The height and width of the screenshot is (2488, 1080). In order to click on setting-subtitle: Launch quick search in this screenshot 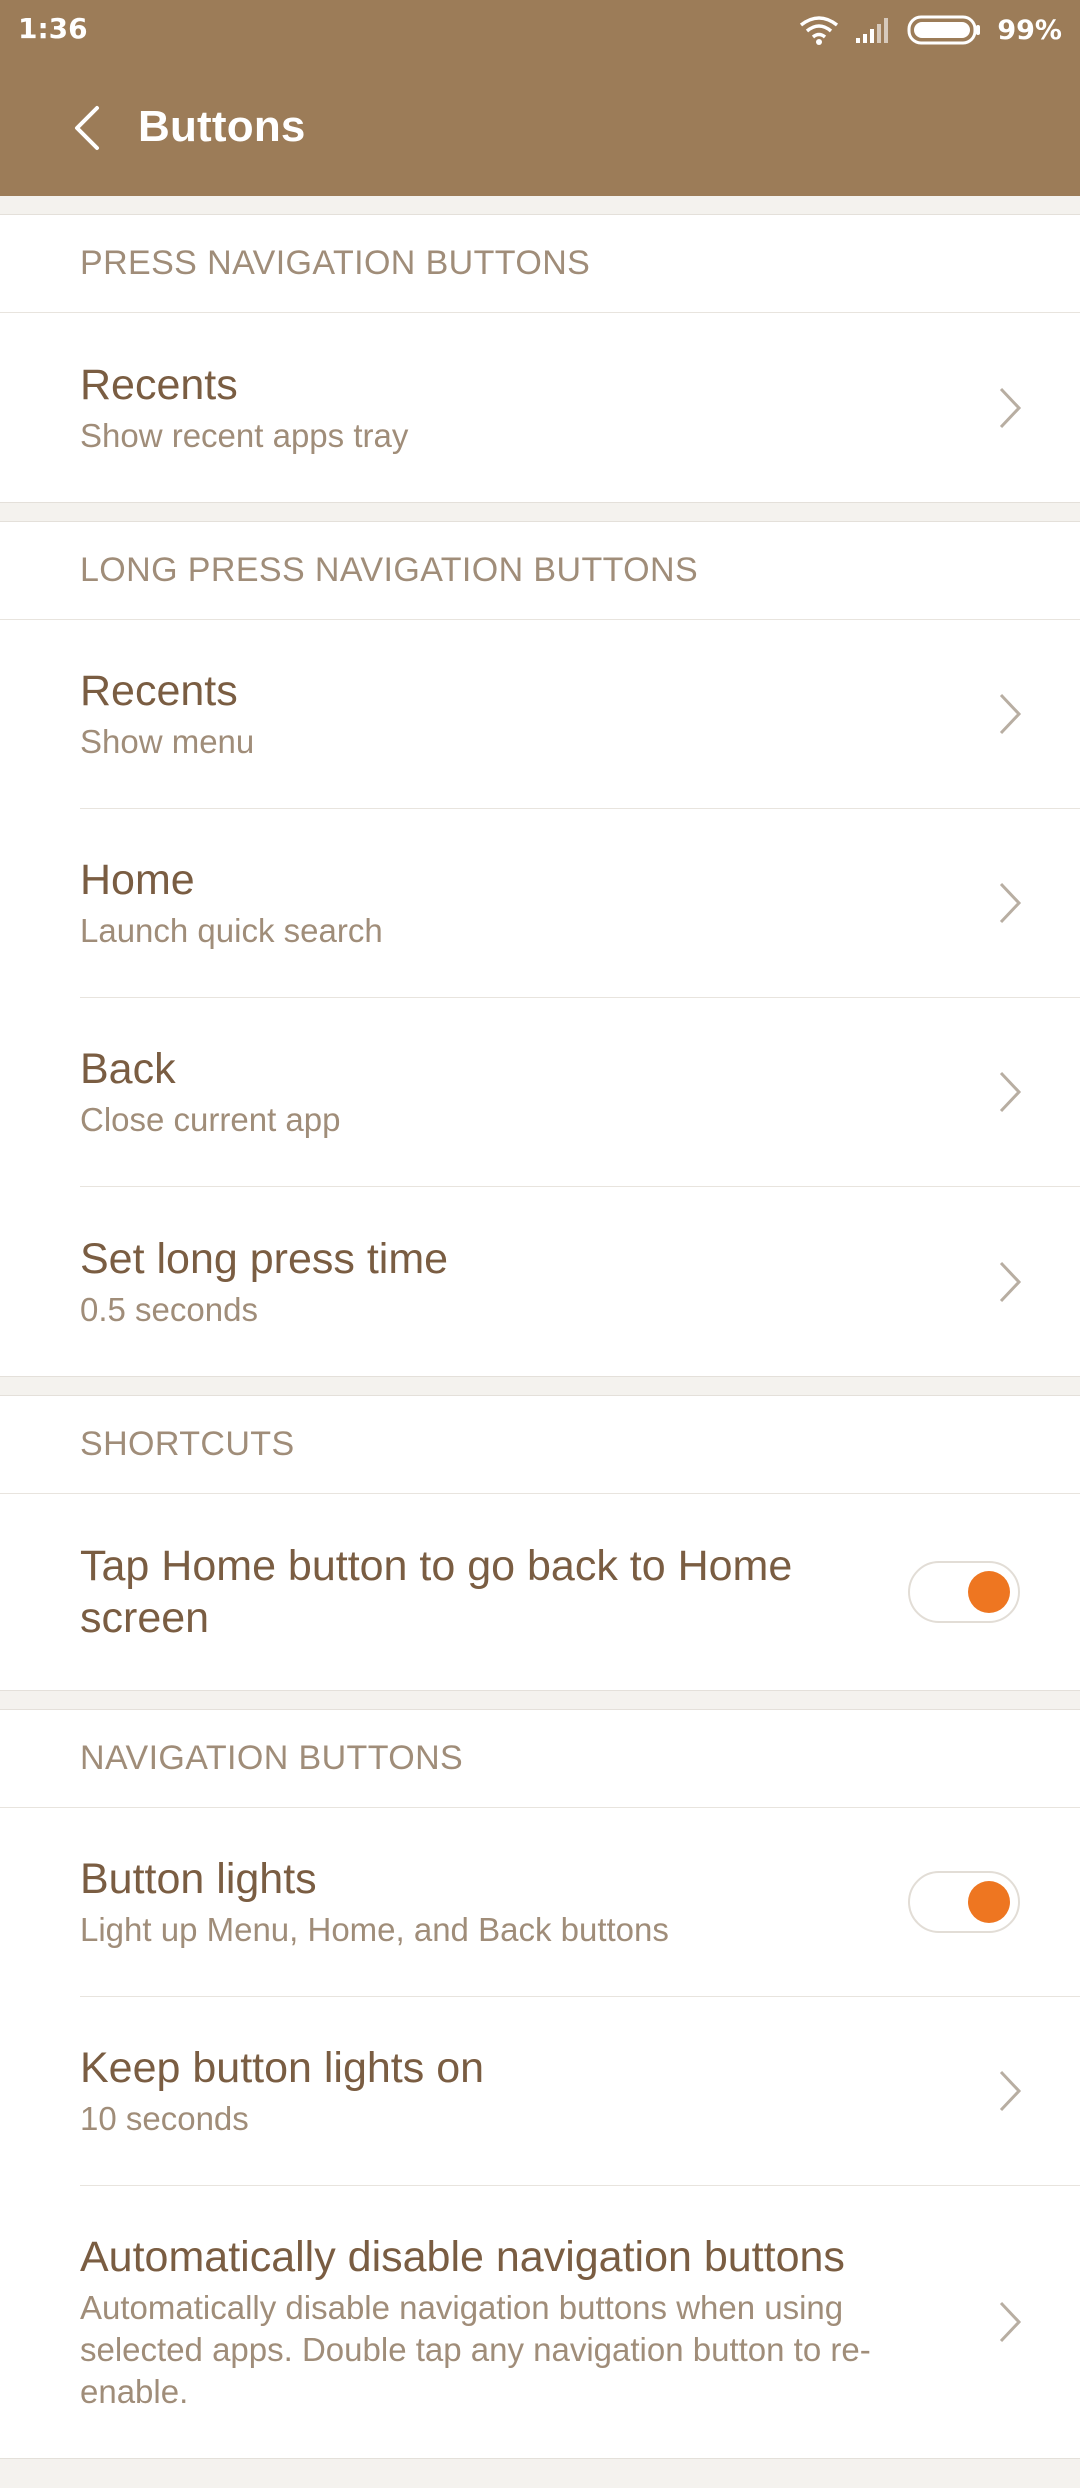, I will do `click(231, 930)`.